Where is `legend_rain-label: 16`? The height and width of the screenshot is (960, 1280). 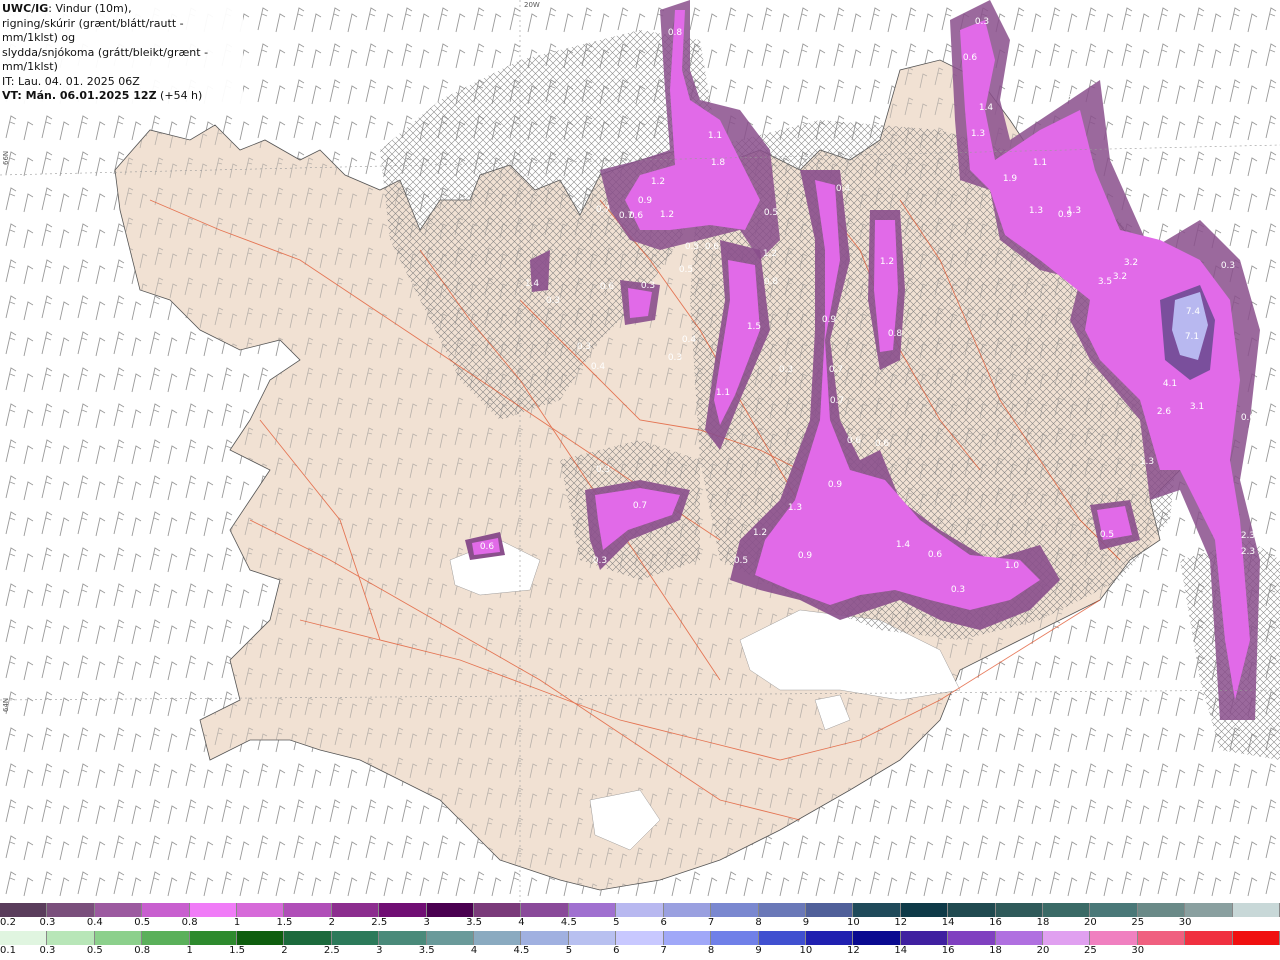
legend_rain-label: 16 is located at coordinates (948, 950).